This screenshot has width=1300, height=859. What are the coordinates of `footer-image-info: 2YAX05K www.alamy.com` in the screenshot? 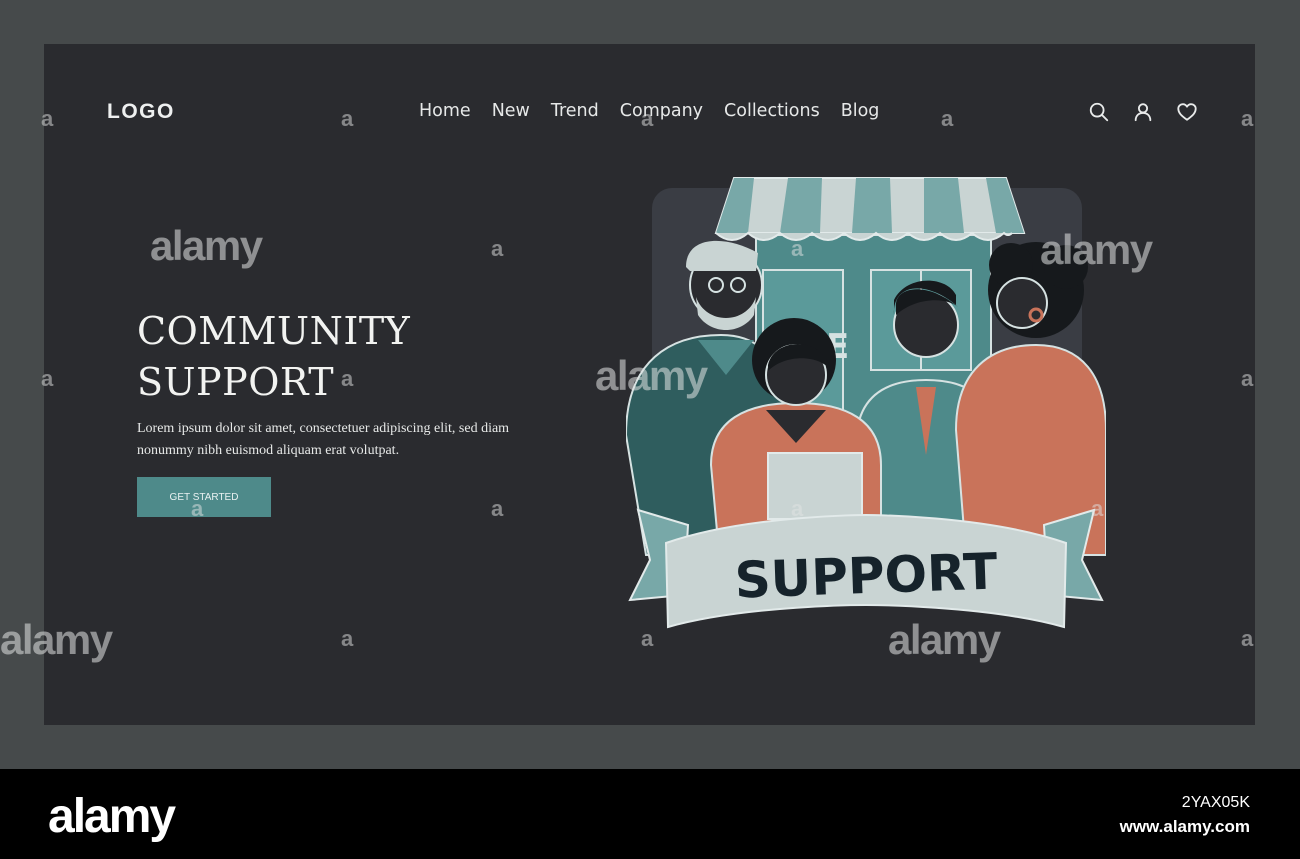 It's located at (1185, 815).